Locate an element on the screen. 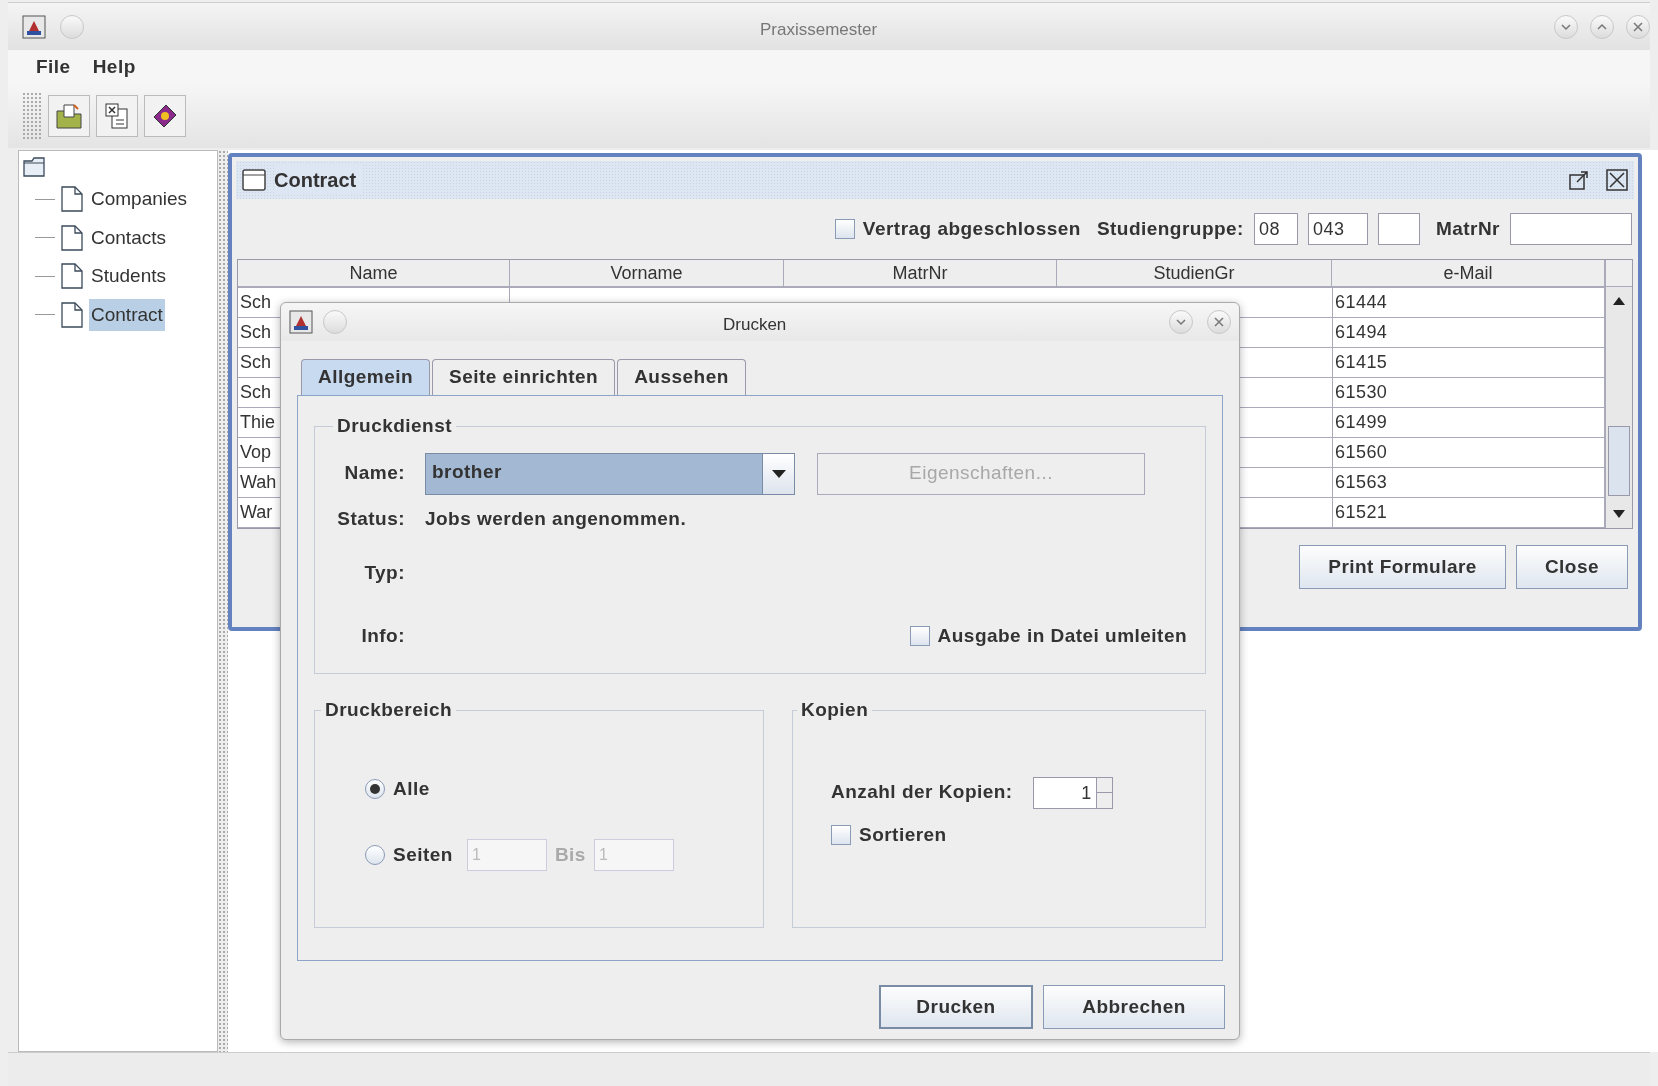  checkbox-label: Ausgabe in Datei umleiten is located at coordinates (1062, 635).